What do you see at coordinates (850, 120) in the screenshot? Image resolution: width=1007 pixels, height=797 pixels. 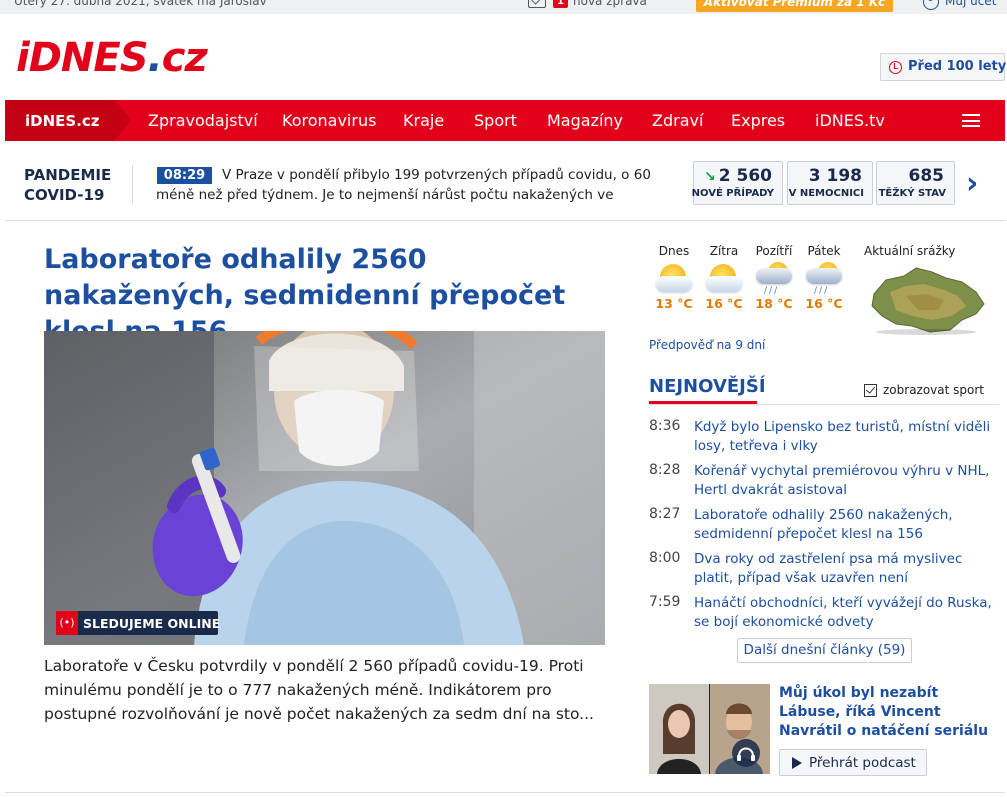 I see `nav-item-idnes-tv: iDNES.tv` at bounding box center [850, 120].